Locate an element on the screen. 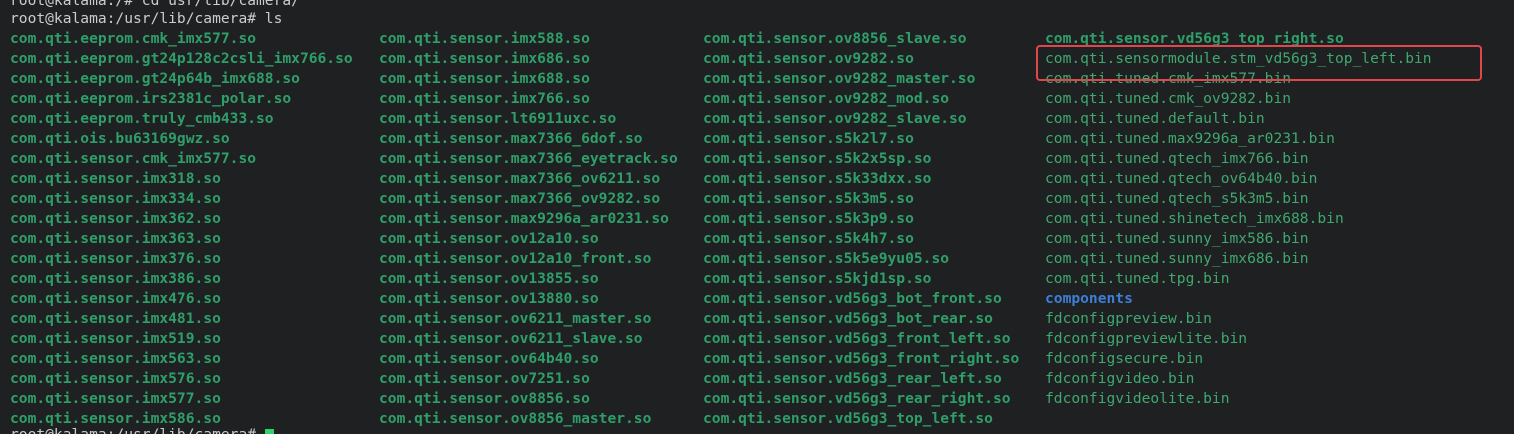 This screenshot has height=434, width=1514. file-entry: fdconfigsecure.bin is located at coordinates (1124, 358).